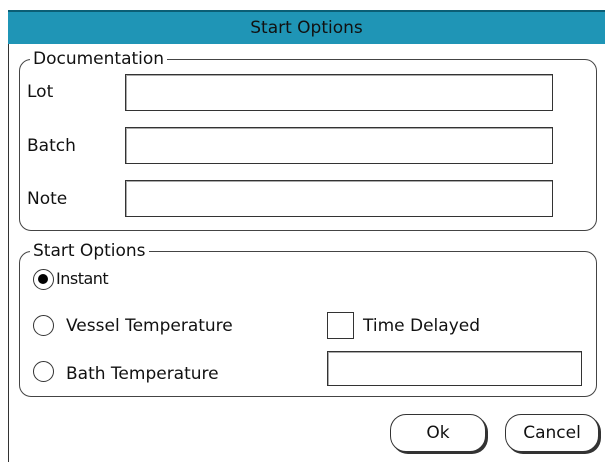 Image resolution: width=605 pixels, height=462 pixels. What do you see at coordinates (99, 59) in the screenshot?
I see `documentation-legend: Documentation` at bounding box center [99, 59].